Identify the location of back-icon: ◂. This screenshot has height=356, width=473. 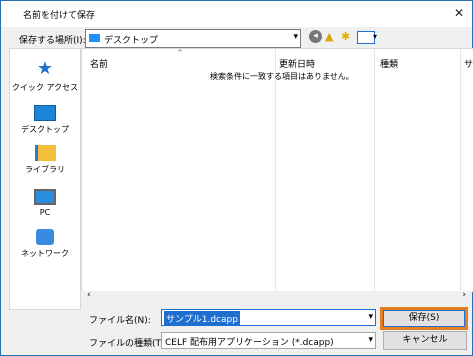
(315, 36).